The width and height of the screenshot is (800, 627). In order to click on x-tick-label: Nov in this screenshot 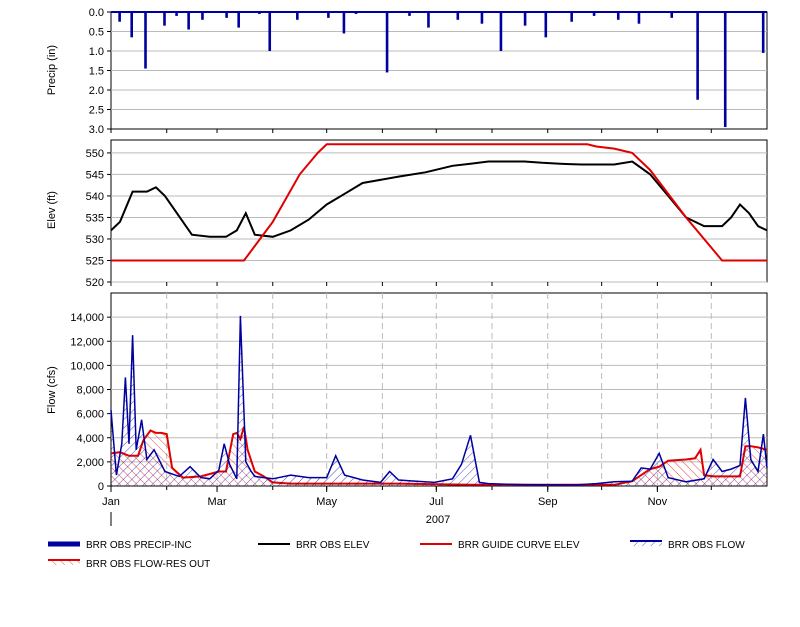, I will do `click(658, 502)`.